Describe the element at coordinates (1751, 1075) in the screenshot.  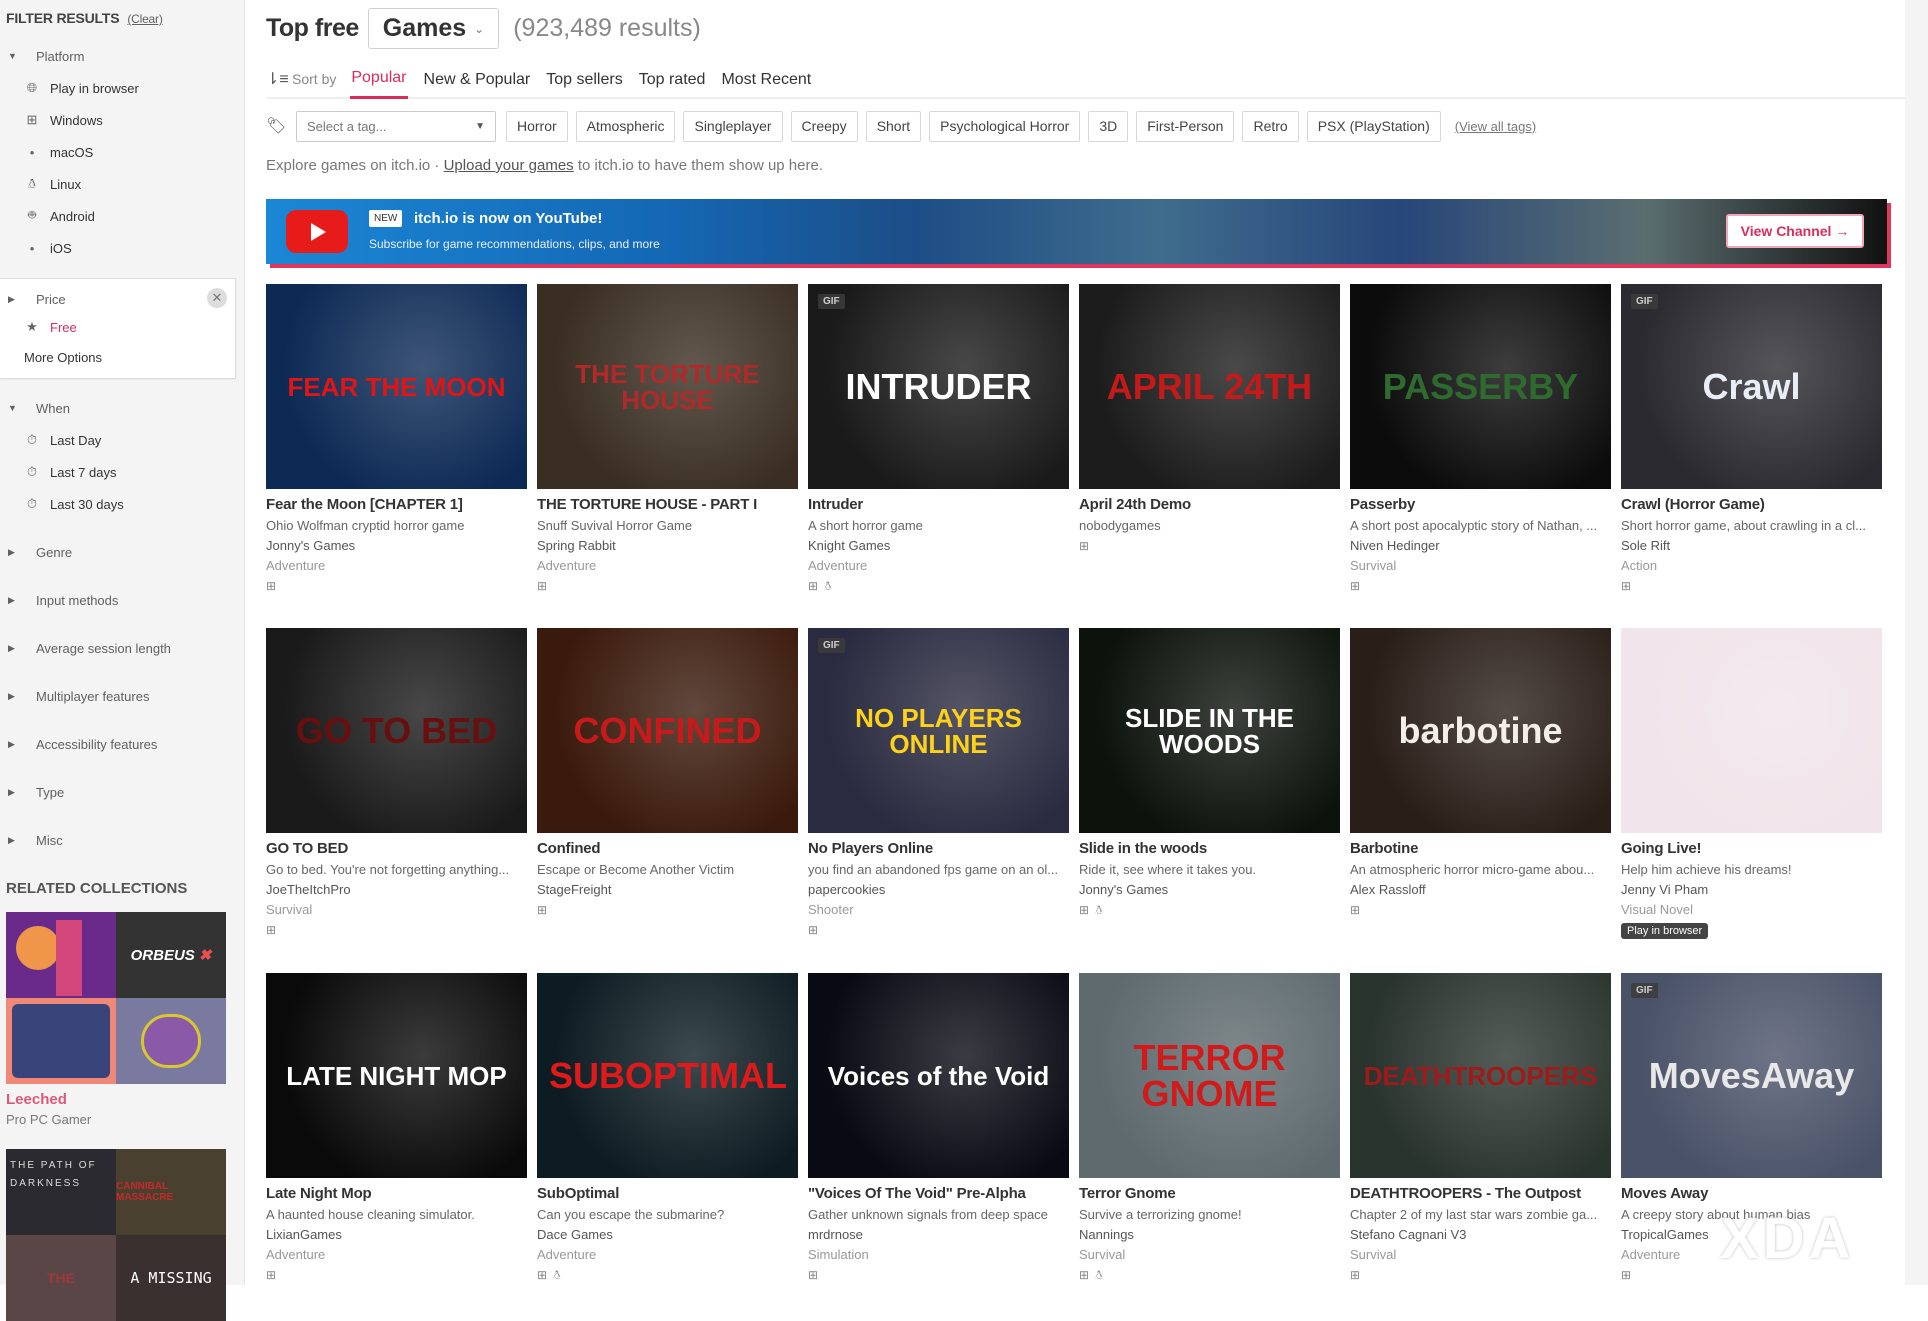
I see `game-thumbnail: MovesAway GIF` at that location.